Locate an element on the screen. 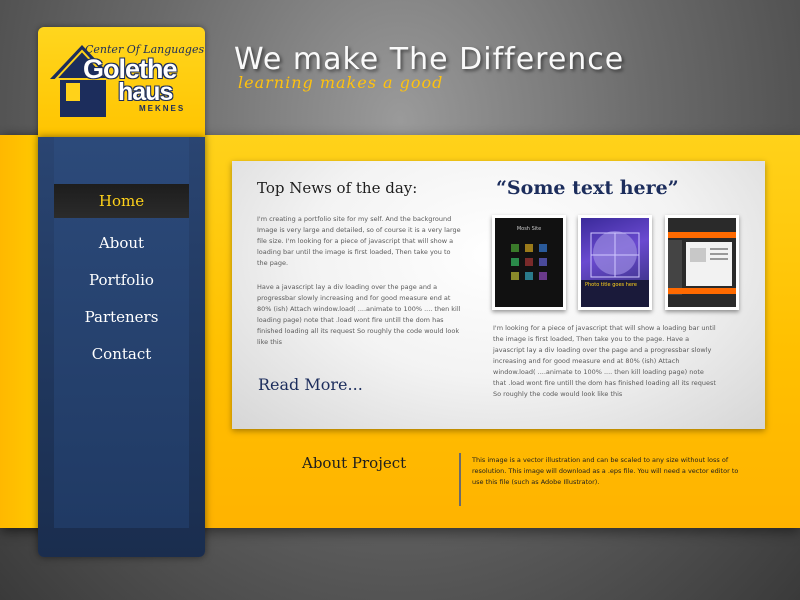  portfolio-thumbnail-2: Photo title goes here is located at coordinates (615, 262).